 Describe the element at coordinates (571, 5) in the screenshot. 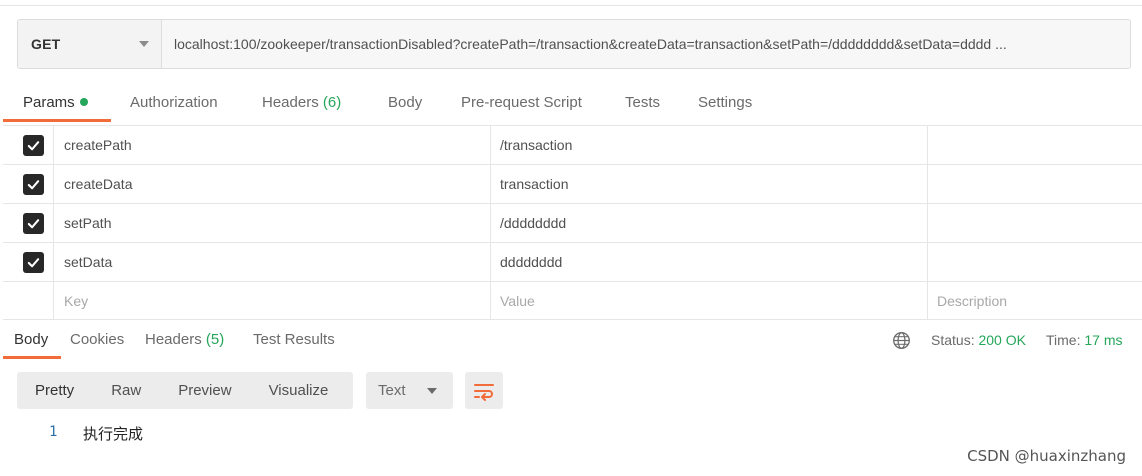

I see `top-divider` at that location.